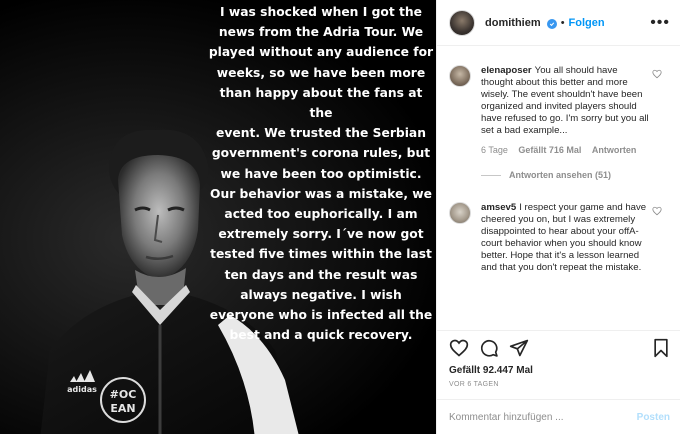 The height and width of the screenshot is (434, 680). I want to click on post-comment-button: Posten, so click(653, 417).